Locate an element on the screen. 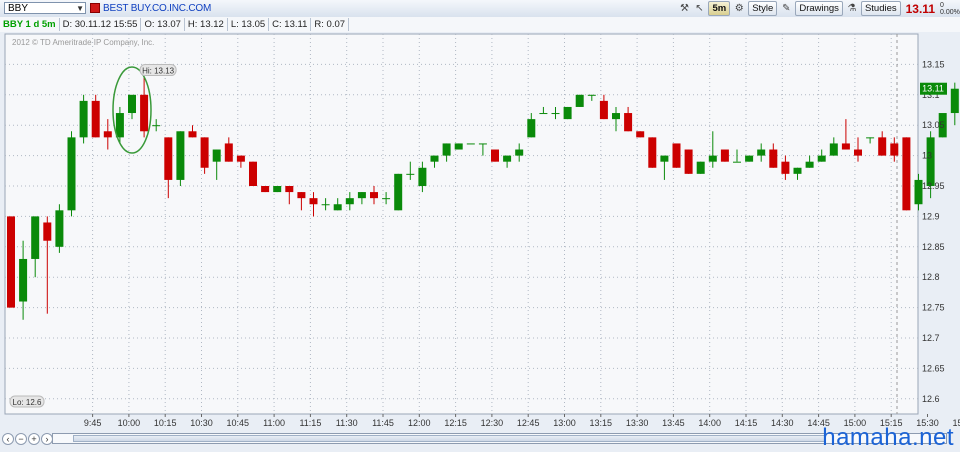  symbol-input: BBY ▼ is located at coordinates (45, 8).